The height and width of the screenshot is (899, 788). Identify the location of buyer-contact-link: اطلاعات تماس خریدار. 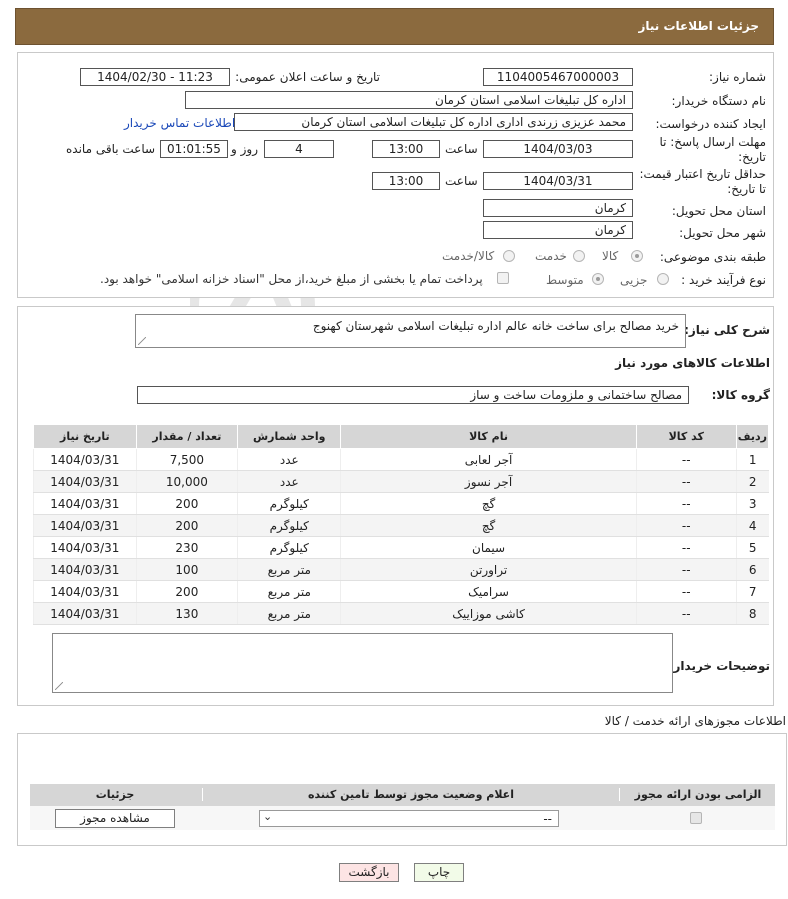
(179, 123).